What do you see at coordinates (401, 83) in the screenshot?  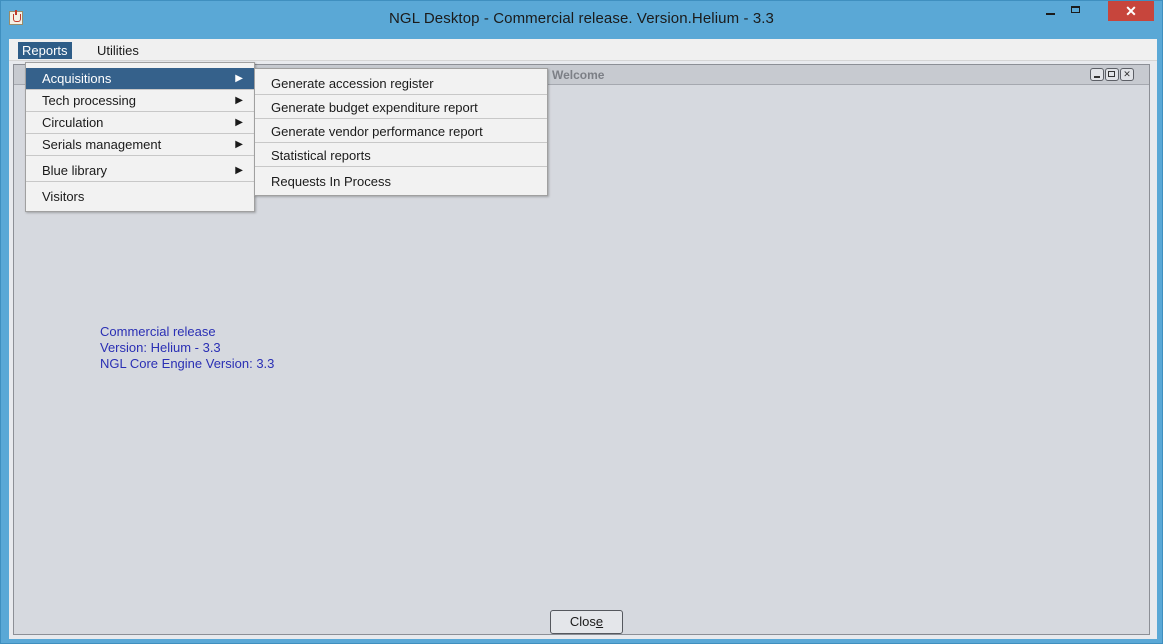 I see `submenu-item-accession-register: Generate accession register` at bounding box center [401, 83].